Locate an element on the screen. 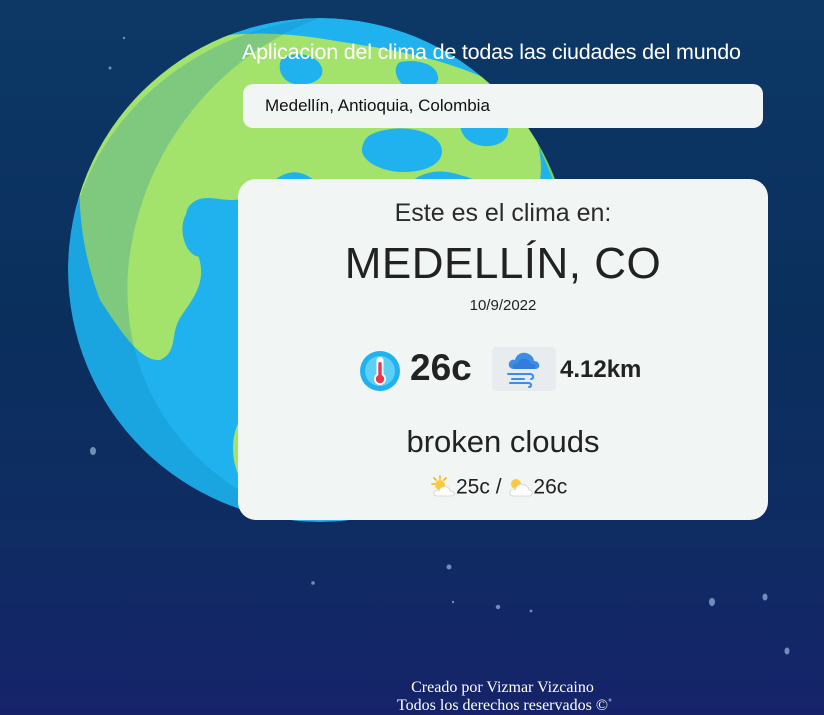 This screenshot has width=824, height=715. cloud-wind-icon is located at coordinates (523, 370).